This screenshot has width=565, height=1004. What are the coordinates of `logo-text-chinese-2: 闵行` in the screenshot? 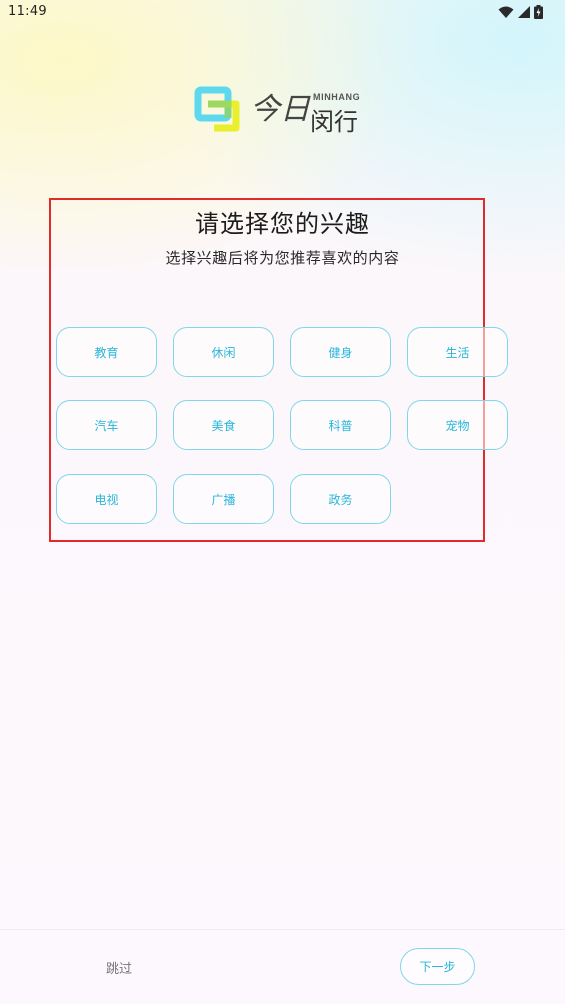 It's located at (334, 122).